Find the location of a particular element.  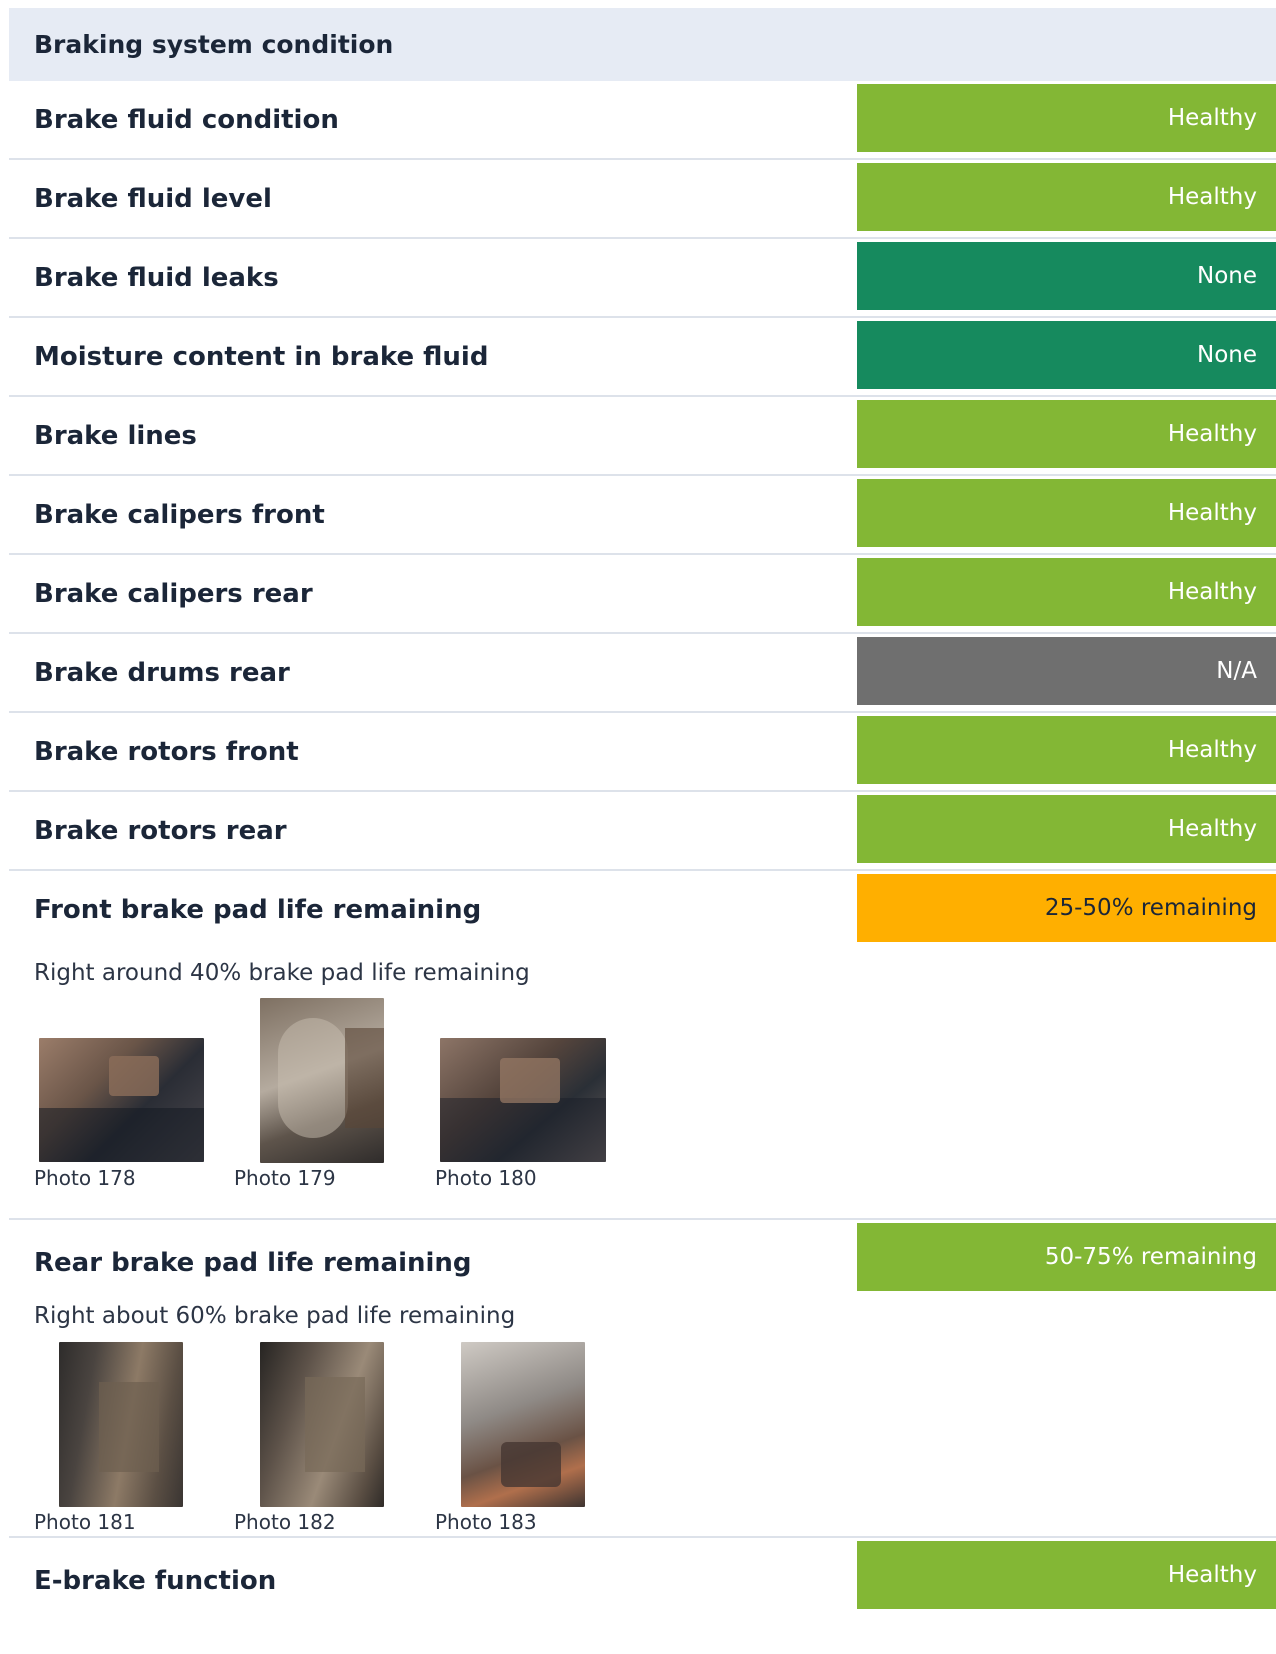

condition-row: Brake rotors front Healthy is located at coordinates (642, 752).